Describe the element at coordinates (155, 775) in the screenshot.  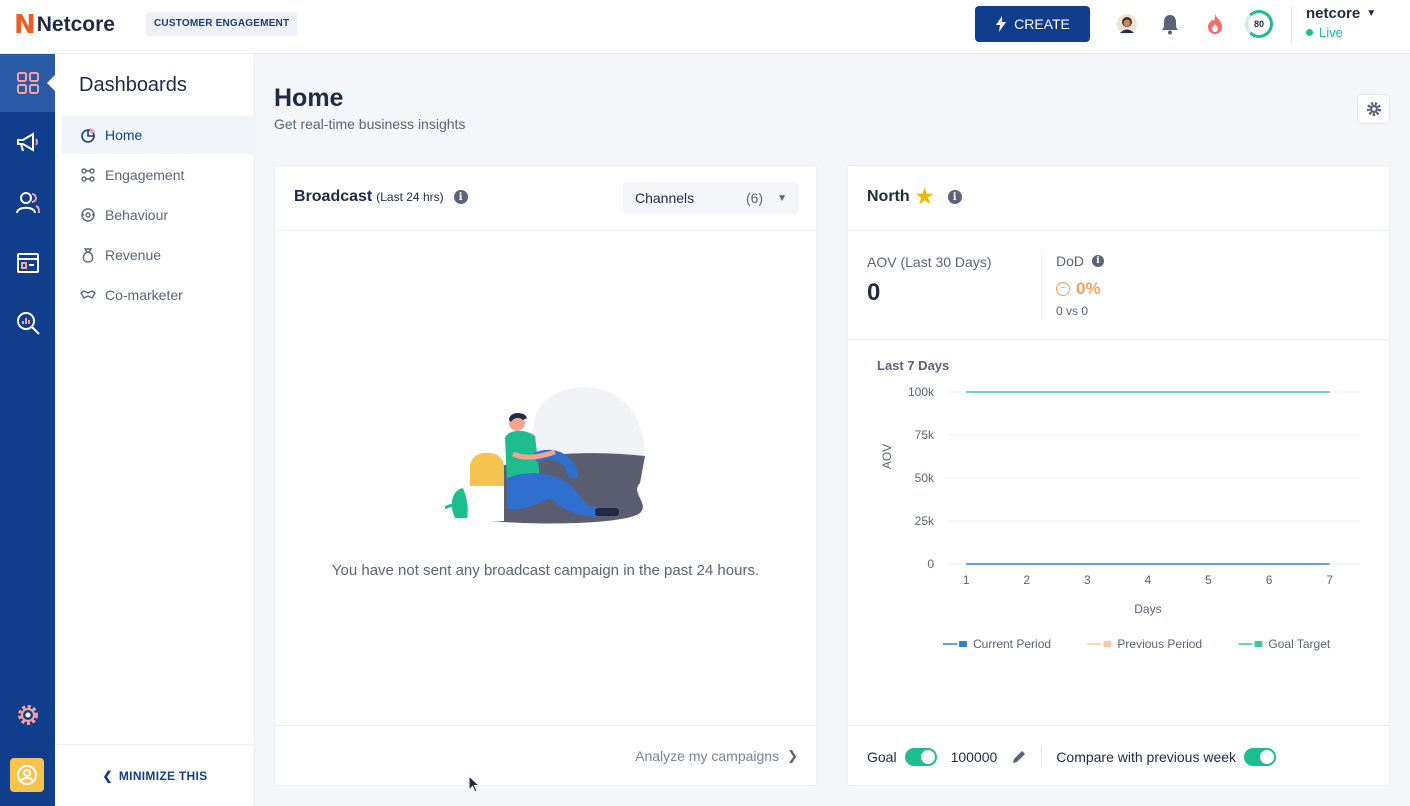
I see `minimize-button: ❮ MINIMIZE THIS` at that location.